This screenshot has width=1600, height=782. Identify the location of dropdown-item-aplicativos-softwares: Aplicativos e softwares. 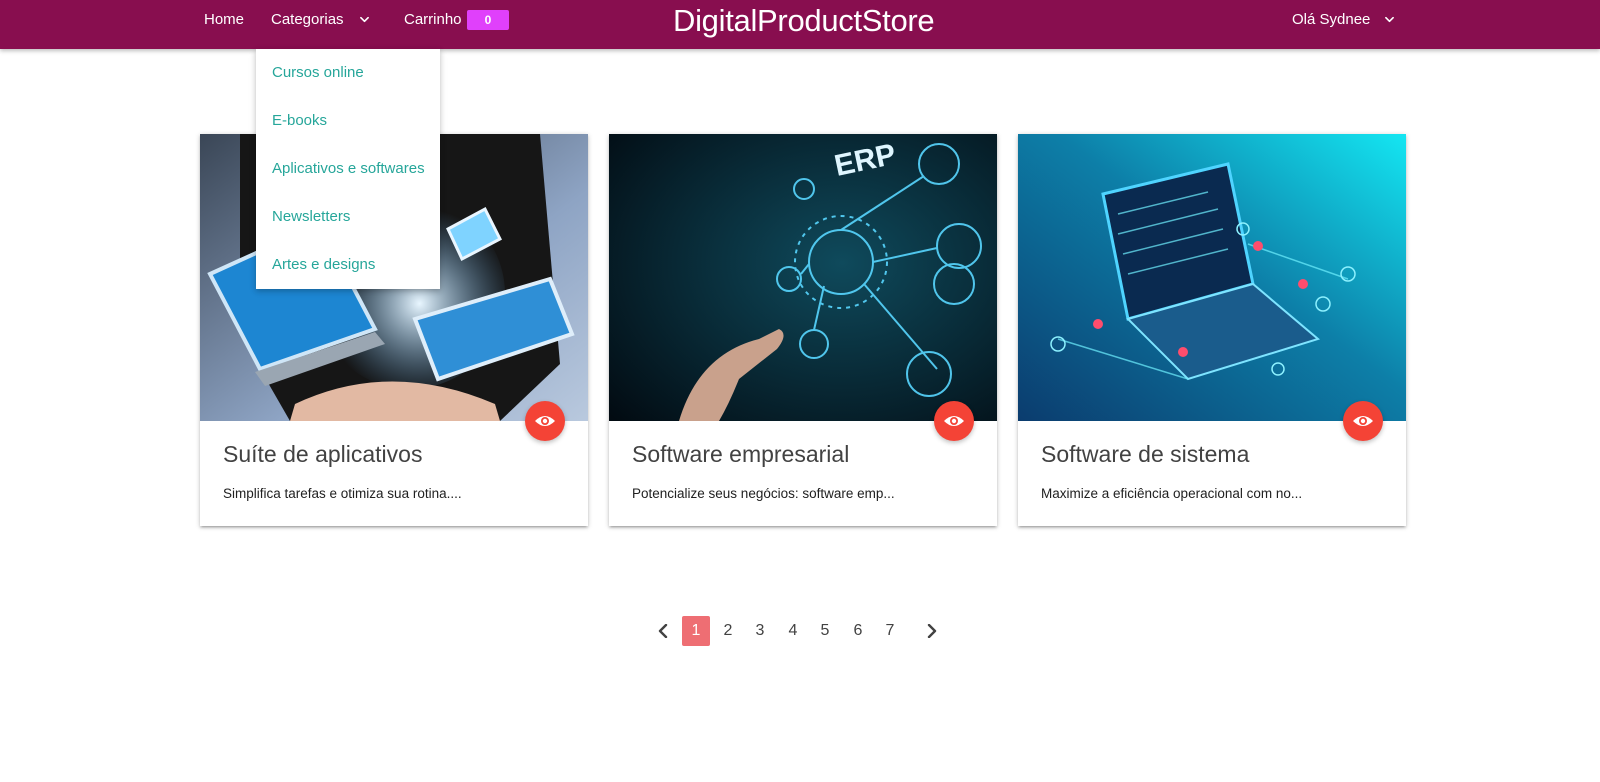
(348, 169).